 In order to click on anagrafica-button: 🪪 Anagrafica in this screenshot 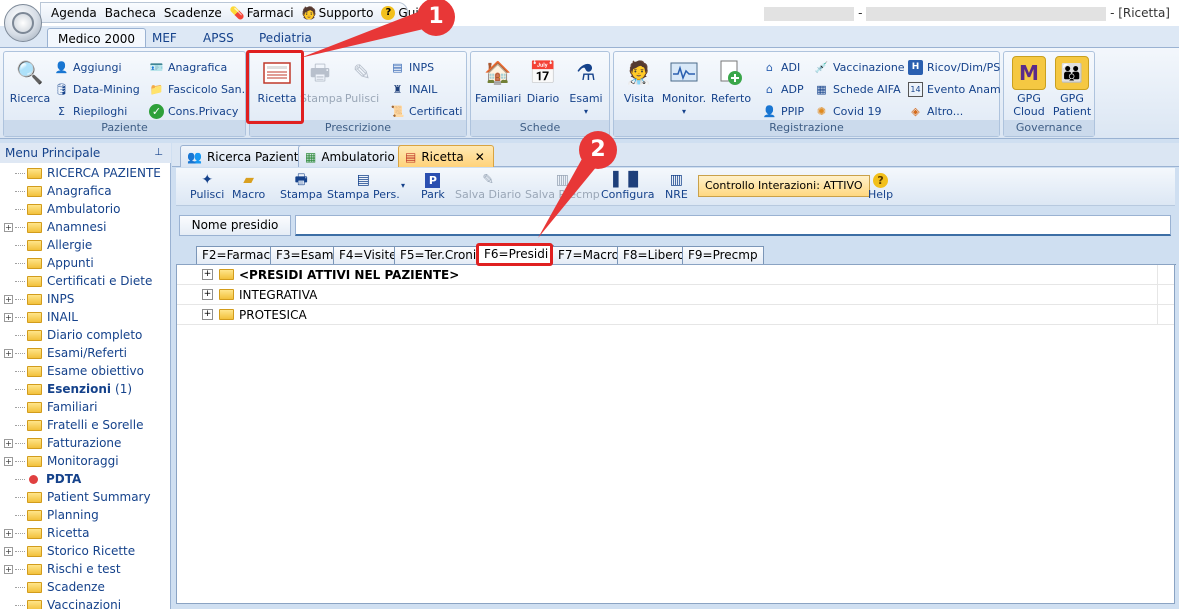, I will do `click(188, 67)`.